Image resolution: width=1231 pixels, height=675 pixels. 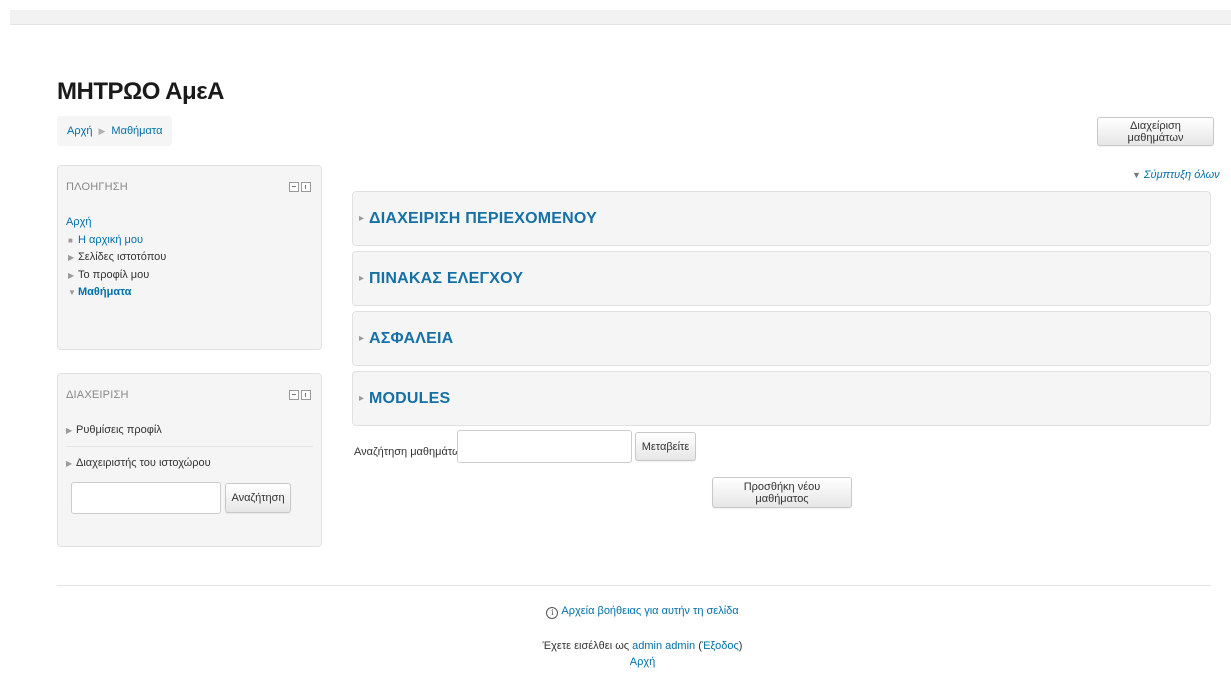 I want to click on section-label: ΠΙΝΑΚΑΣ ΕΛΕΓΧΟΥ, so click(x=446, y=278).